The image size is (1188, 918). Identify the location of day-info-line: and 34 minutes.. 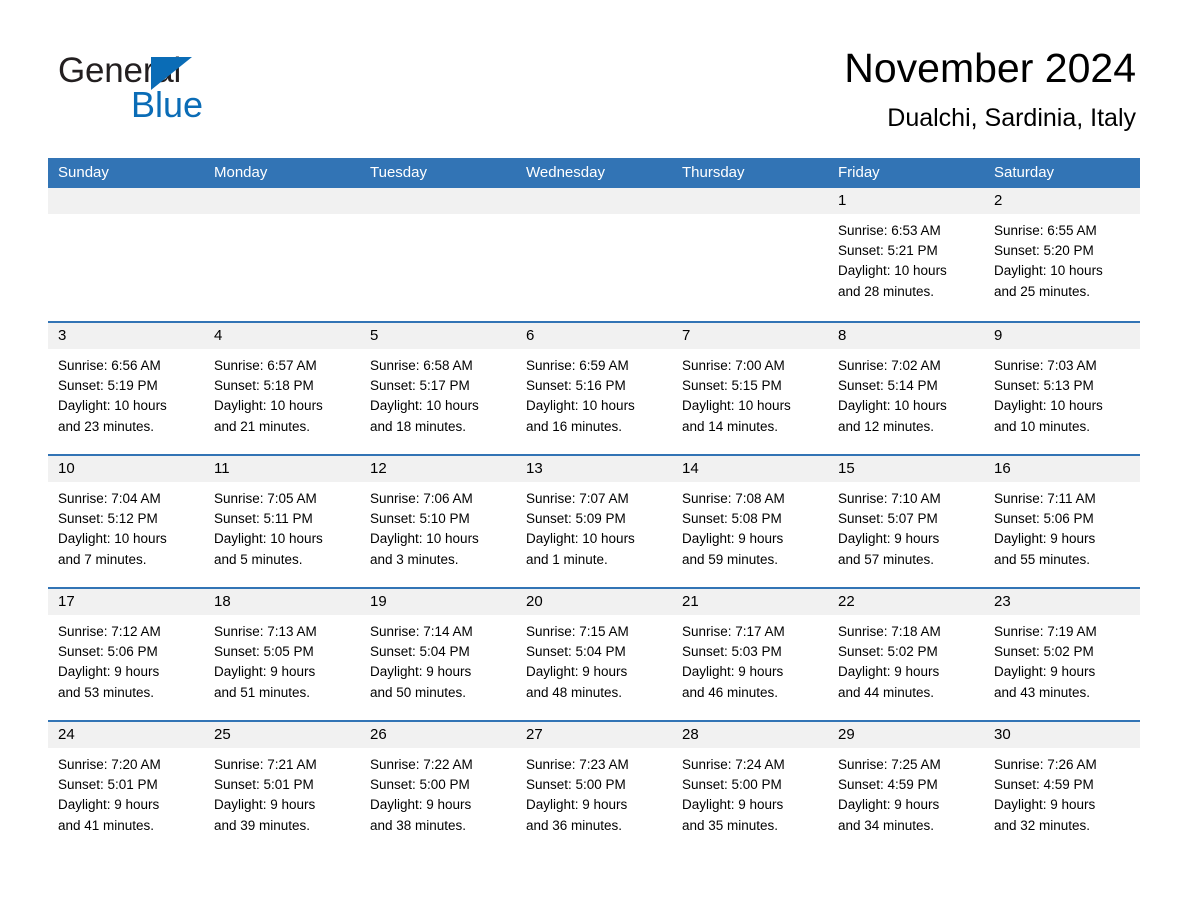
(886, 825).